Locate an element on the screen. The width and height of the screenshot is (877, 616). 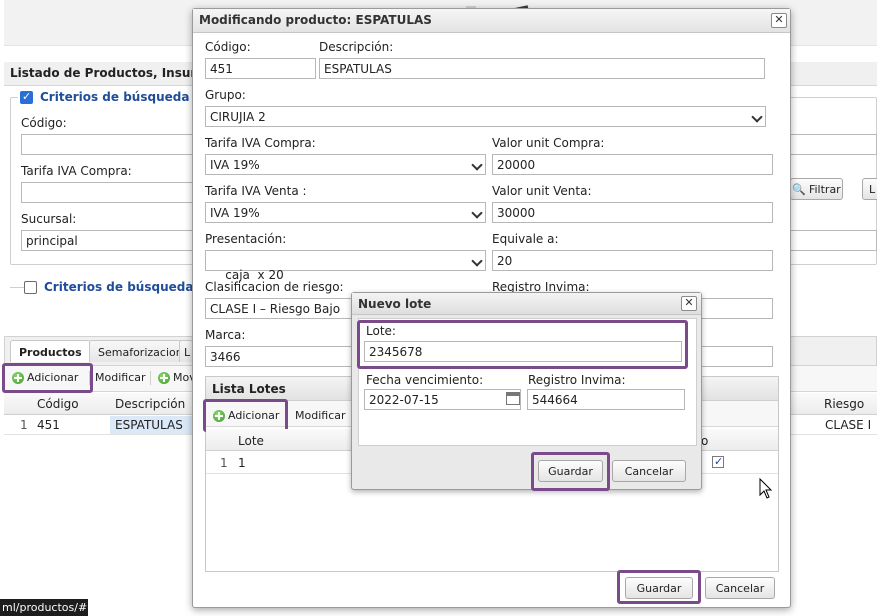
descripcion-label: Descripción: is located at coordinates (356, 47).